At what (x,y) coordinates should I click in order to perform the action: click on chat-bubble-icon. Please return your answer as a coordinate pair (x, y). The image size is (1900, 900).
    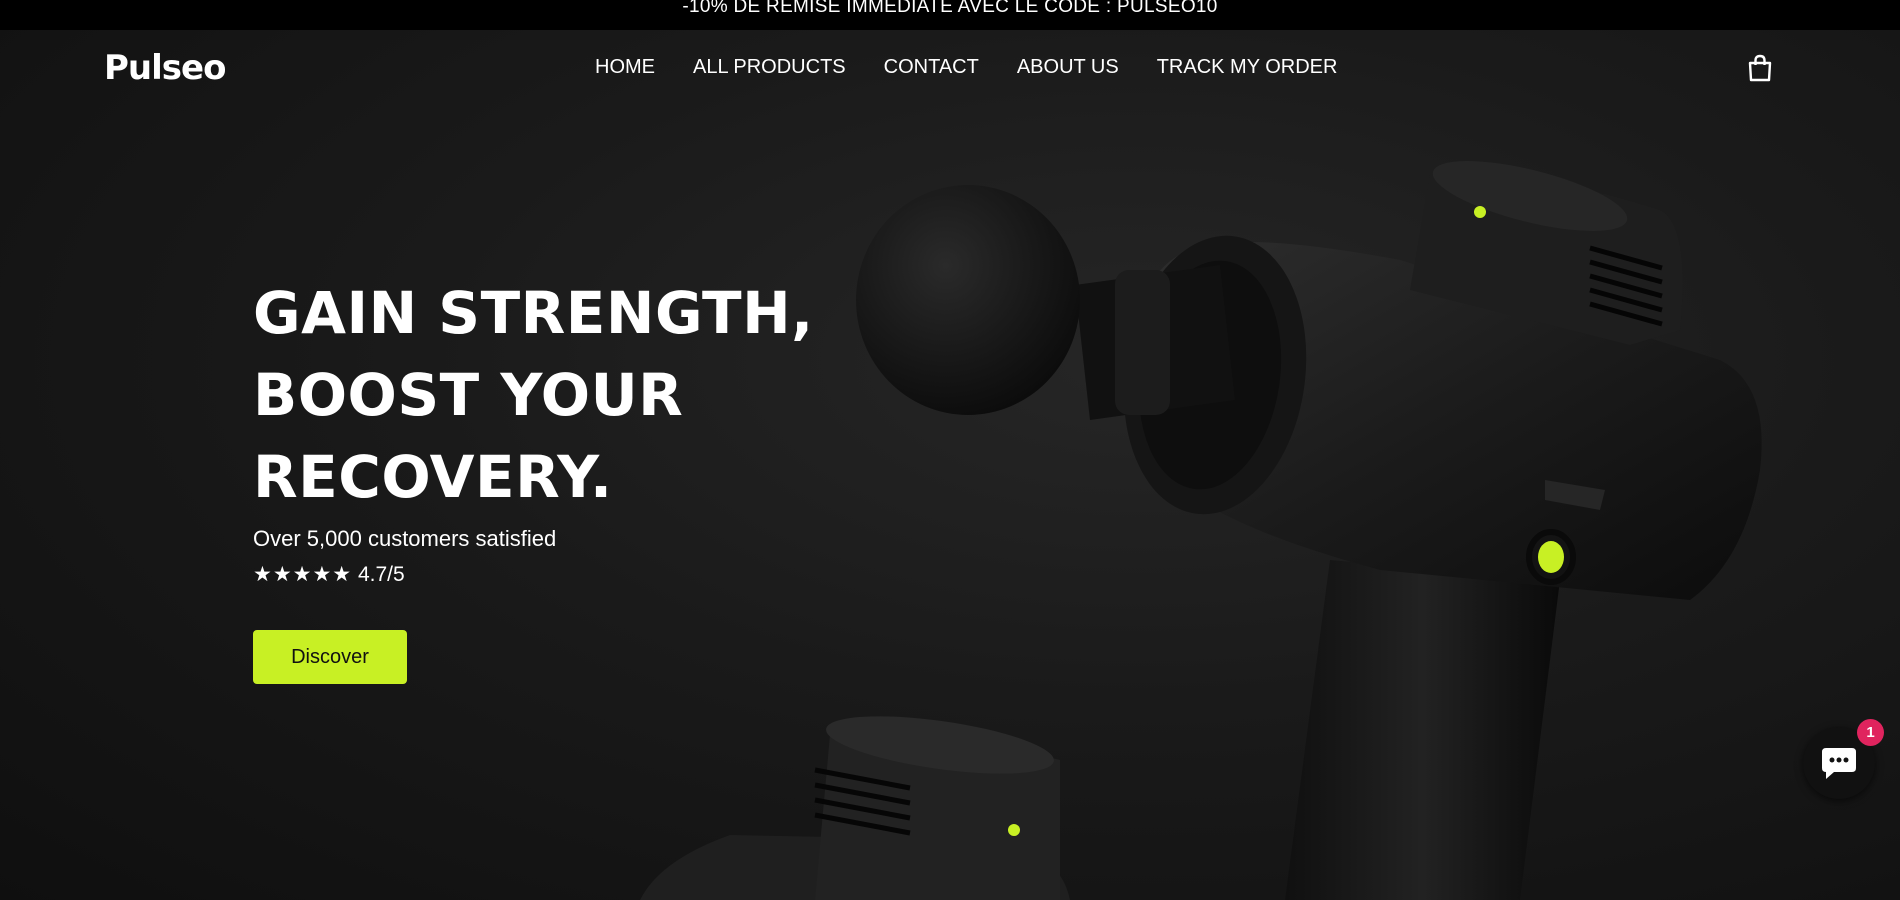
    Looking at the image, I should click on (1839, 763).